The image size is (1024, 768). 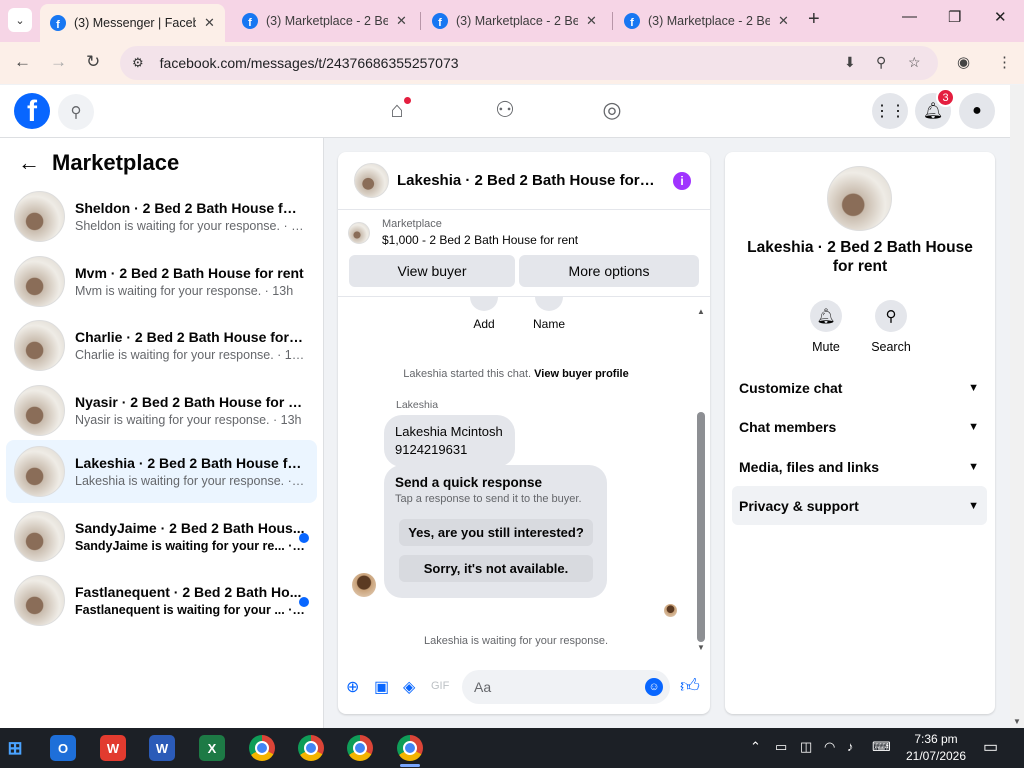 I want to click on device-icon: ◫, so click(x=806, y=747).